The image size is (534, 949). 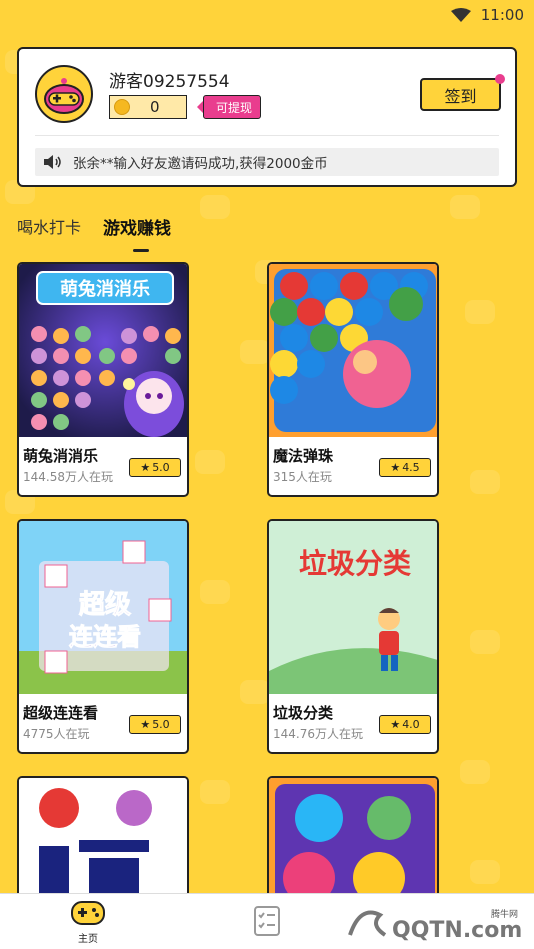 I want to click on rating-value: 4.5, so click(x=411, y=467).